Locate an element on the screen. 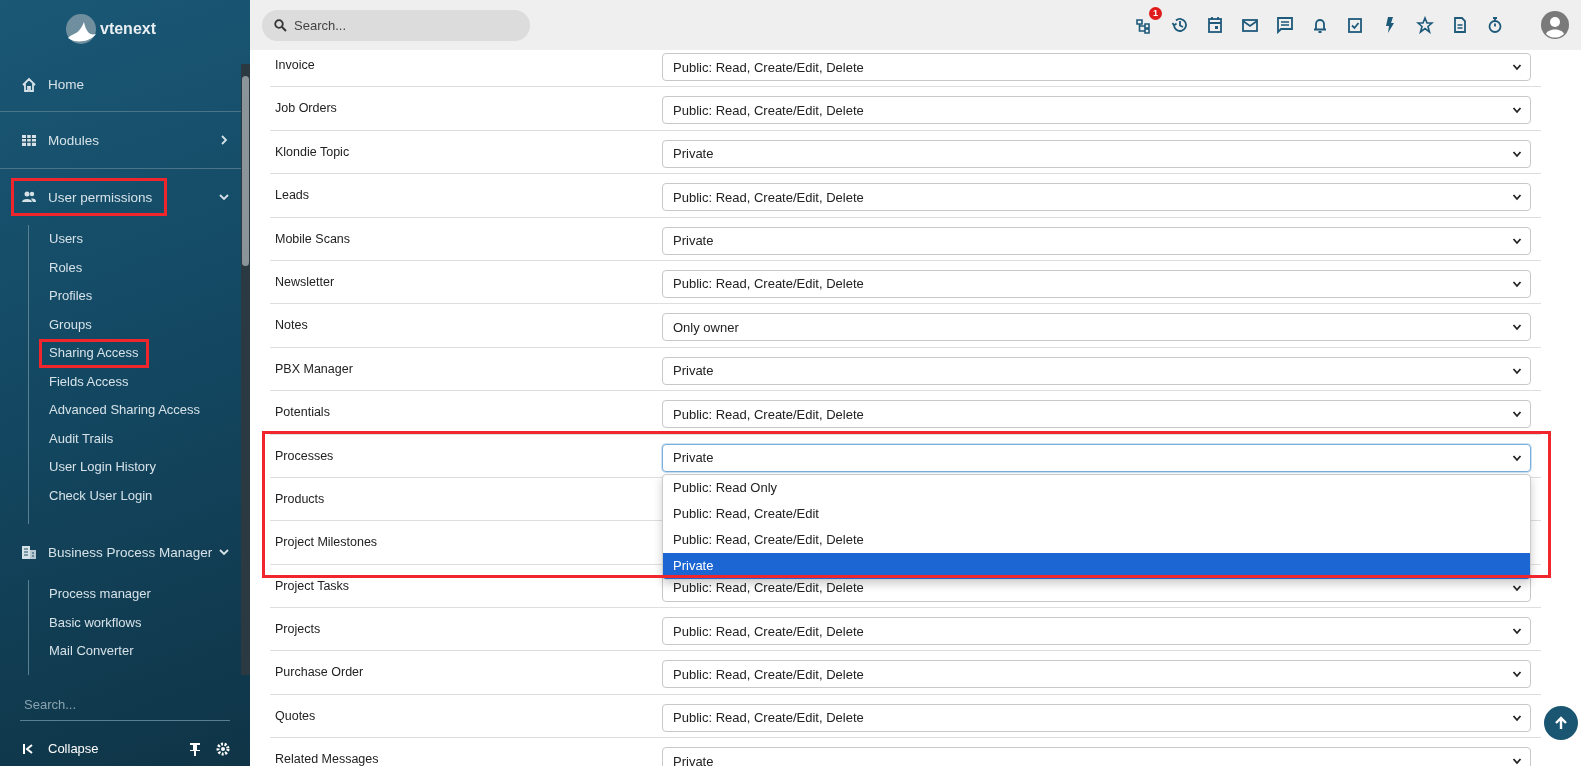 The width and height of the screenshot is (1581, 766). module-name: Job Orders is located at coordinates (306, 108).